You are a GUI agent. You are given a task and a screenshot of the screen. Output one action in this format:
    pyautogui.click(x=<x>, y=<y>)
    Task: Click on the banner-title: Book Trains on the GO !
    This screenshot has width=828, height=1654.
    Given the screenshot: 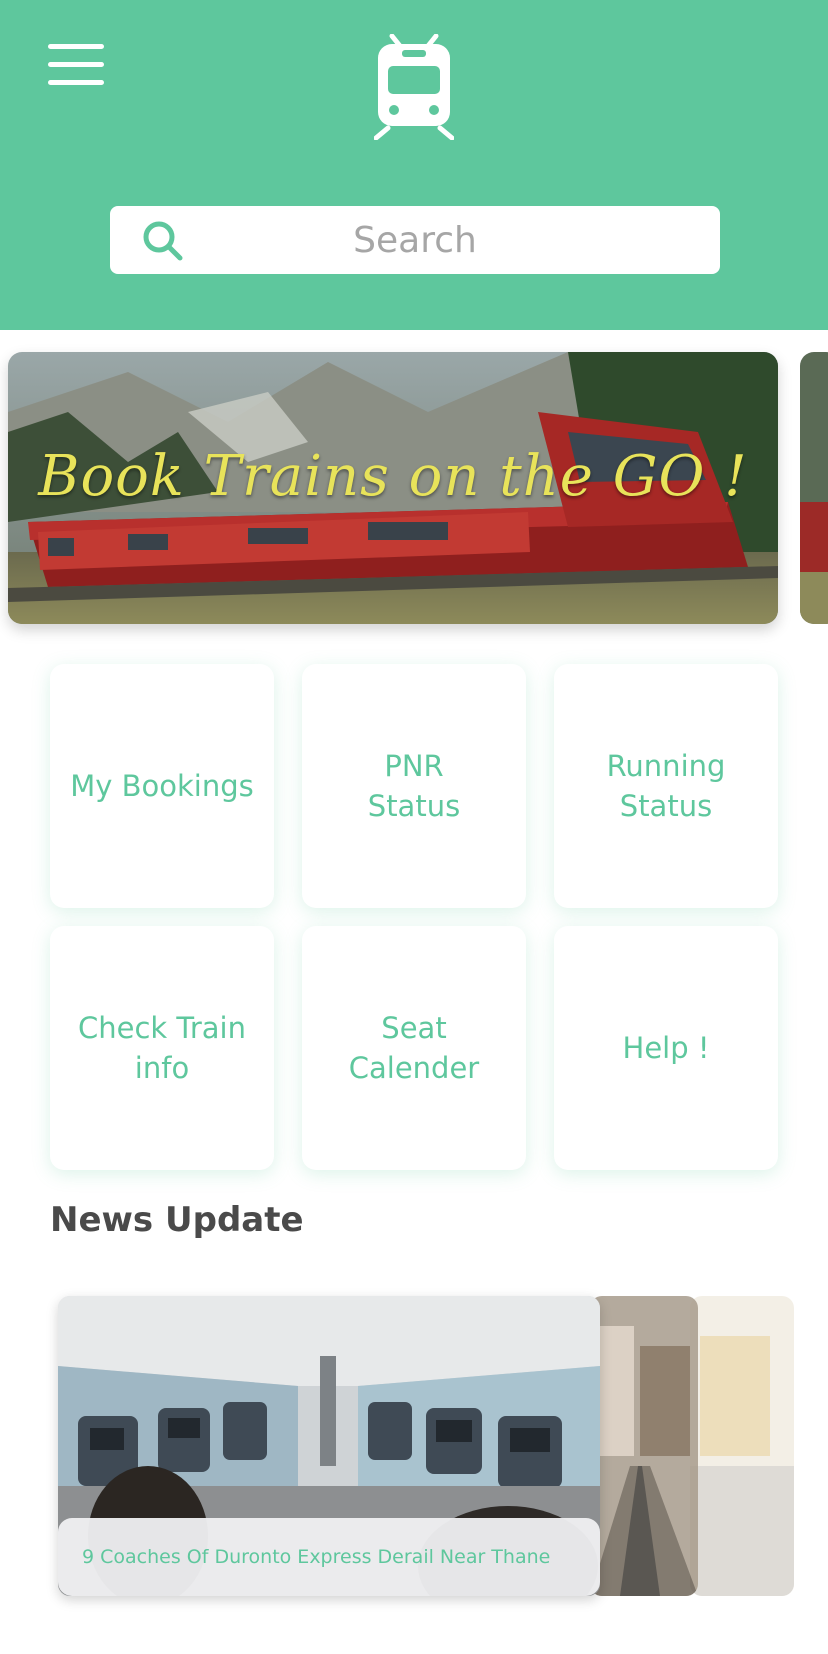 What is the action you would take?
    pyautogui.click(x=393, y=476)
    